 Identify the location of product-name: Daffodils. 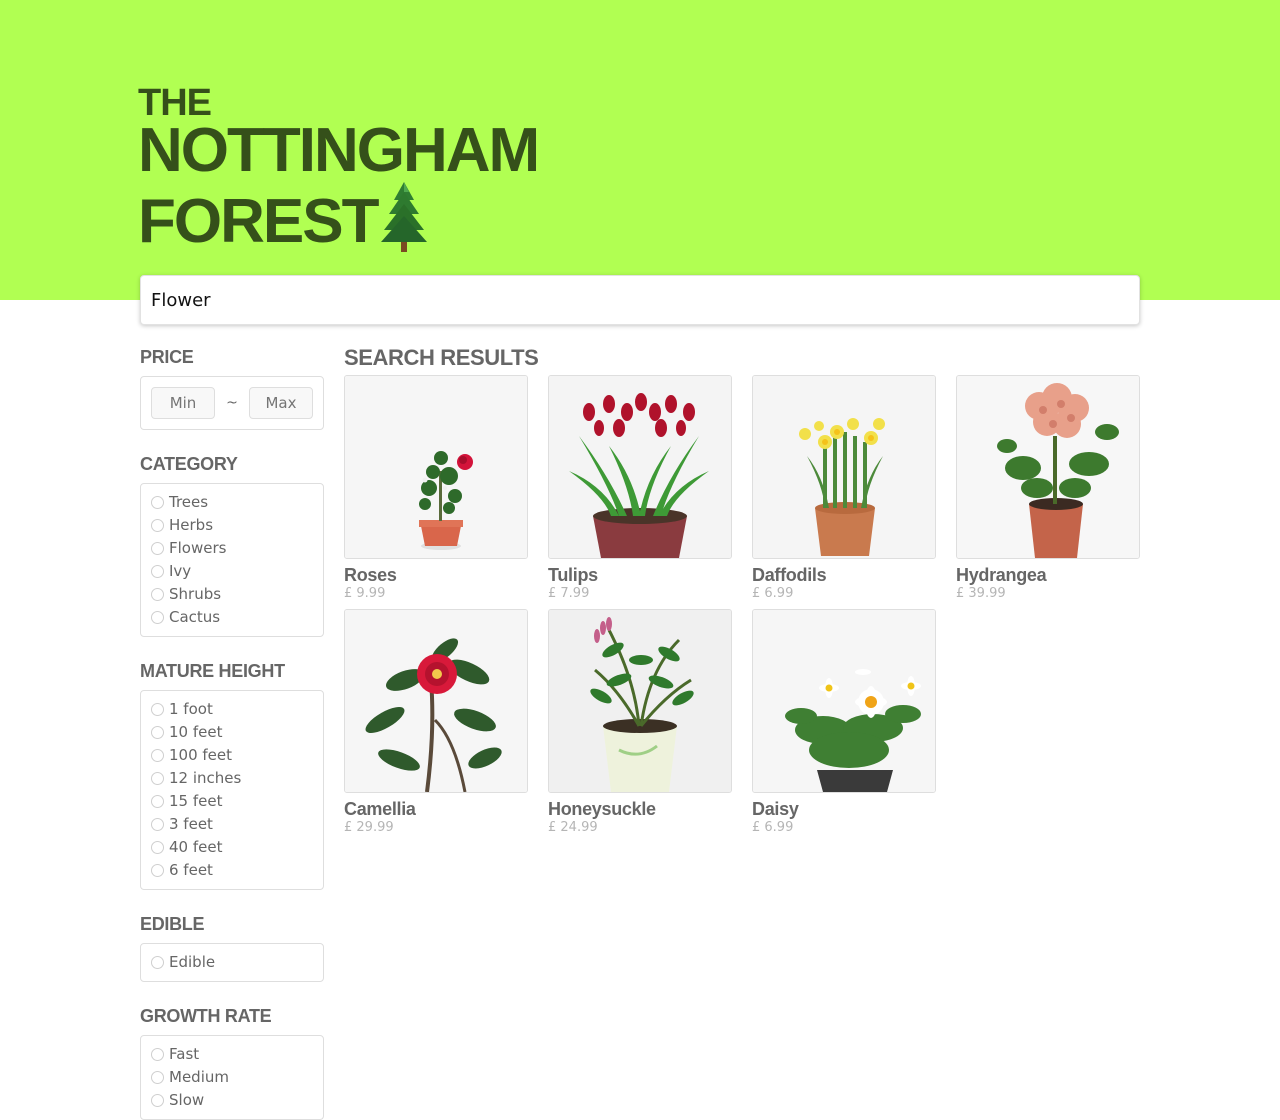
(844, 575).